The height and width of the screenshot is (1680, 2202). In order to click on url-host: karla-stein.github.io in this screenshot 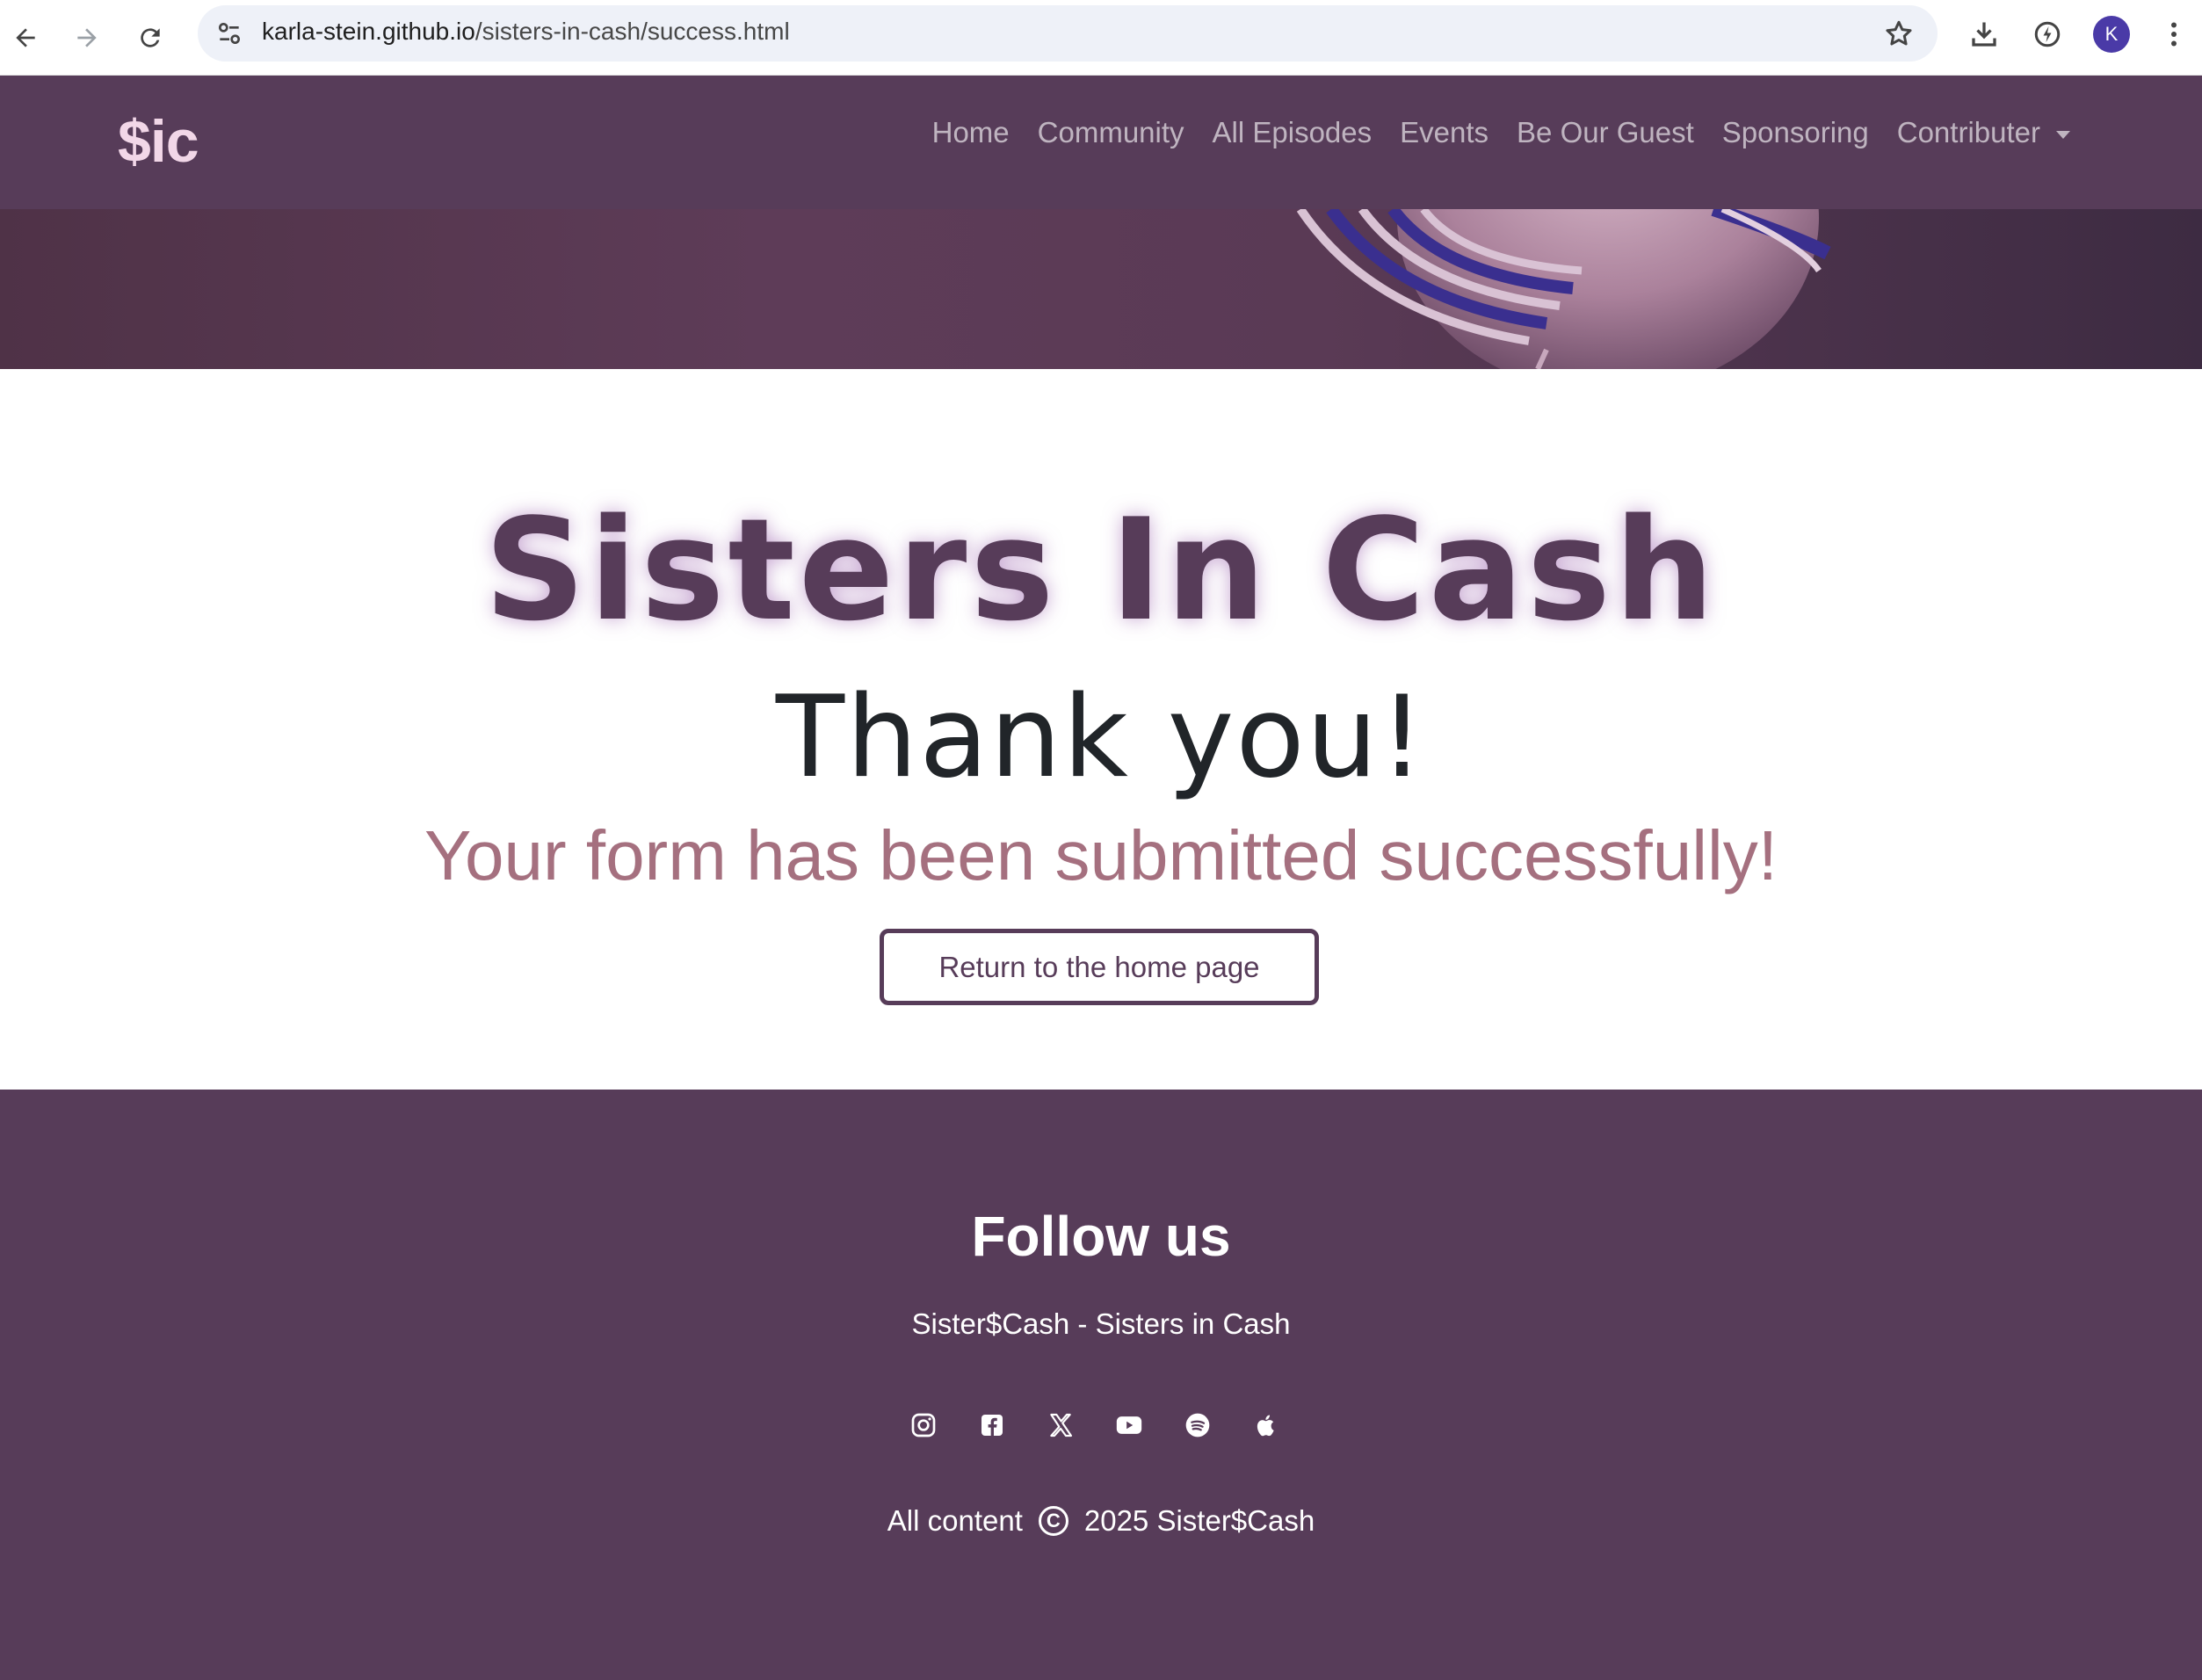, I will do `click(368, 31)`.